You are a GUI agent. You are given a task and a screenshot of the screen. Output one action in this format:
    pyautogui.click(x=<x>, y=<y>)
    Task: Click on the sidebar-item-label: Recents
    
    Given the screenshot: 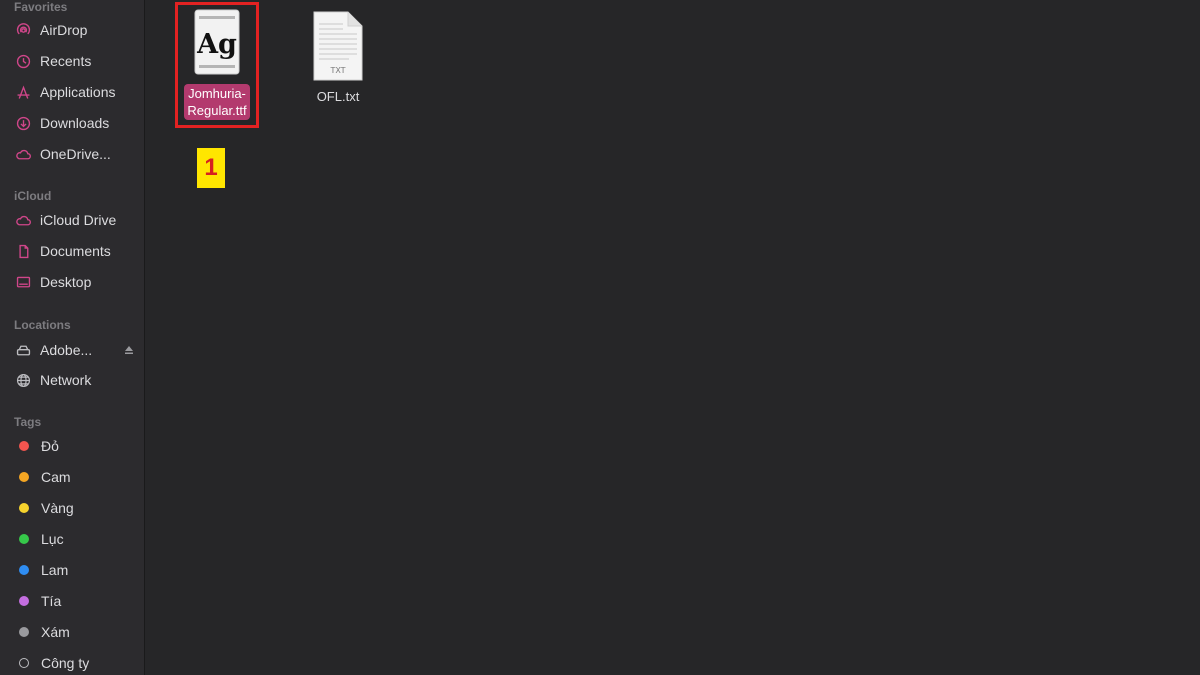 What is the action you would take?
    pyautogui.click(x=66, y=61)
    